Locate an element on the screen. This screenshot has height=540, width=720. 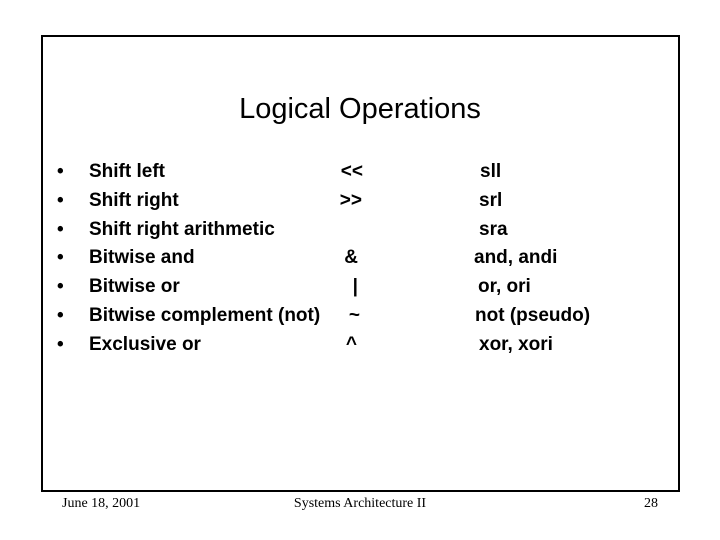
operation-label: Shift right is located at coordinates (134, 200).